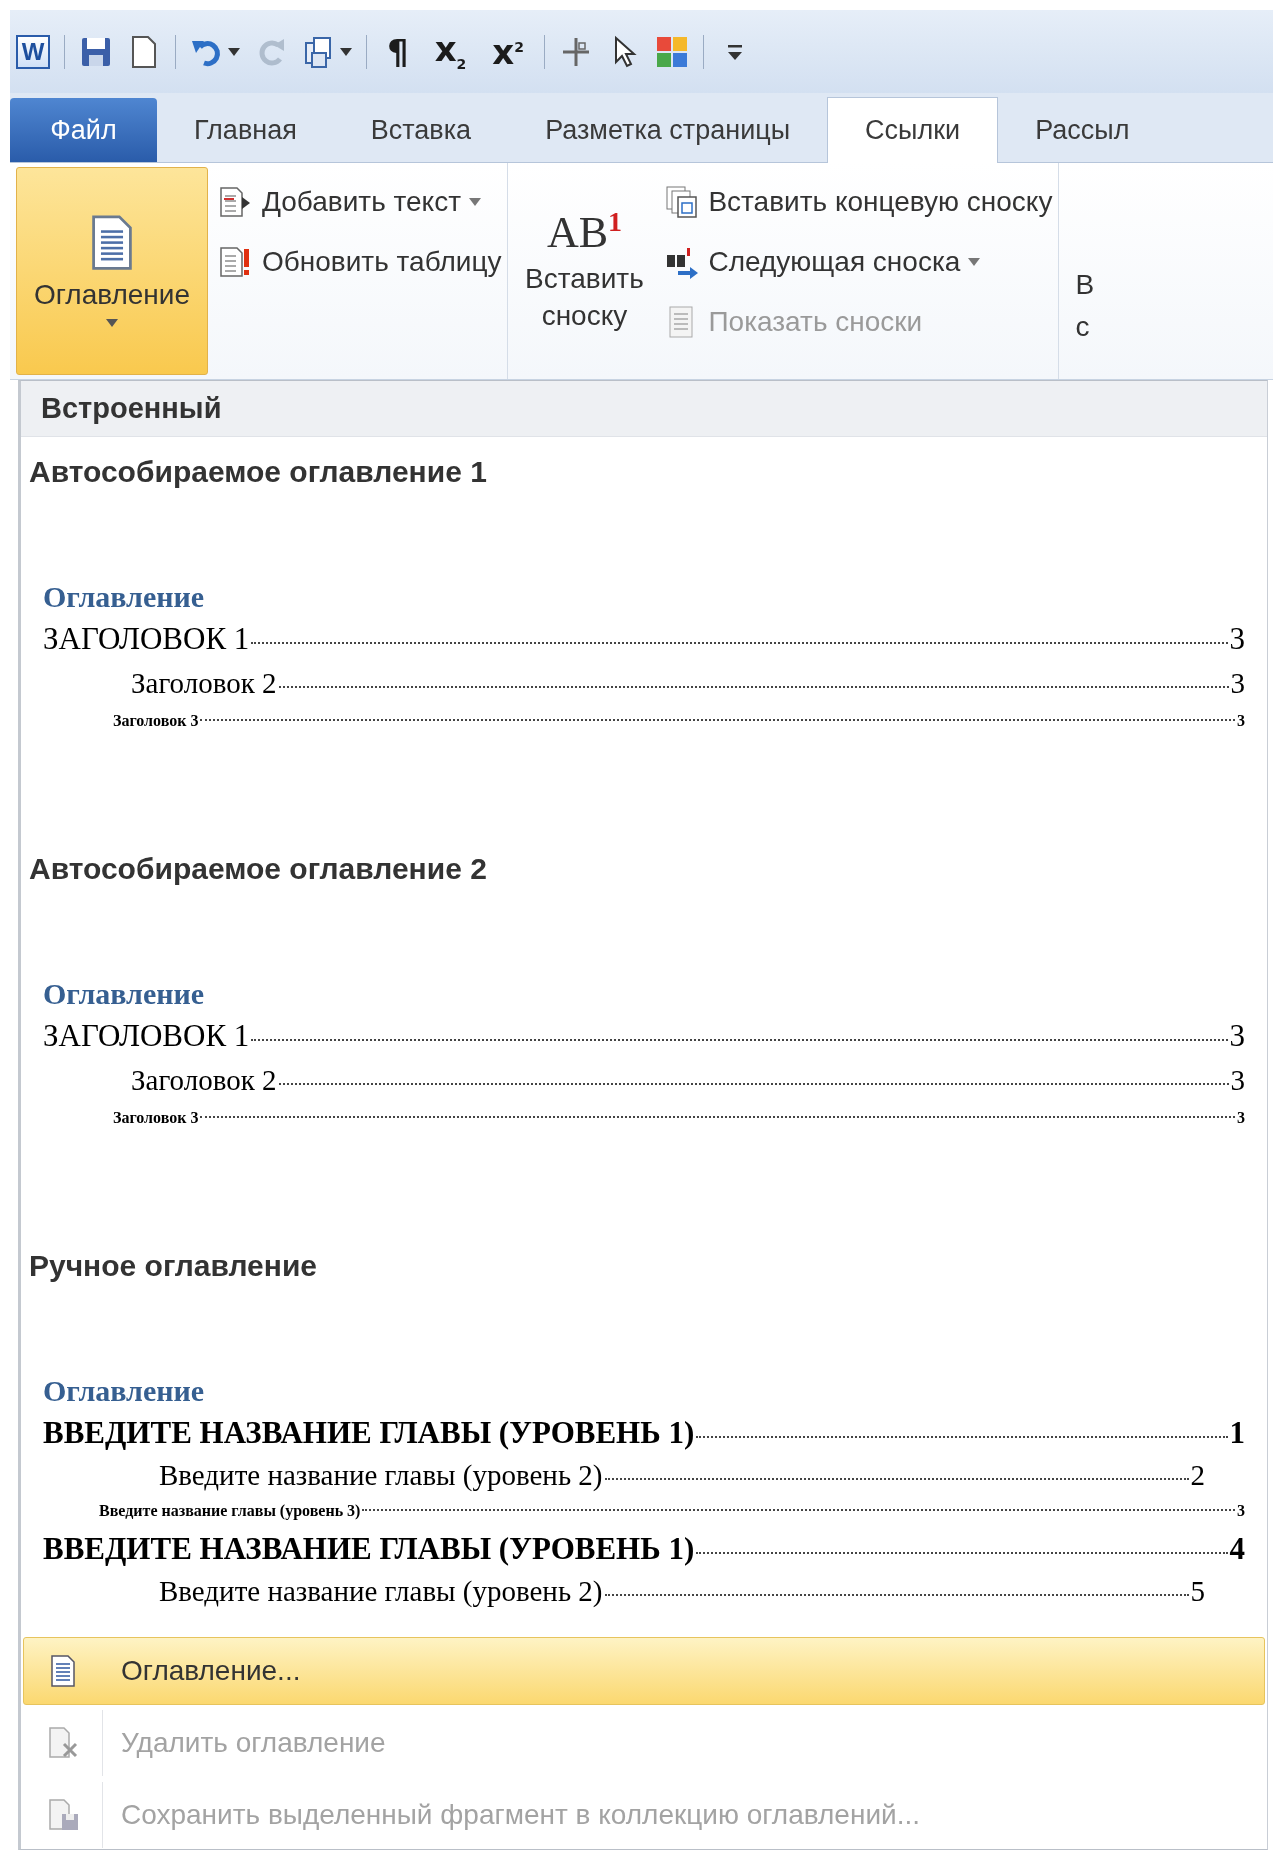  I want to click on ribbon-tab: Главная, so click(245, 130).